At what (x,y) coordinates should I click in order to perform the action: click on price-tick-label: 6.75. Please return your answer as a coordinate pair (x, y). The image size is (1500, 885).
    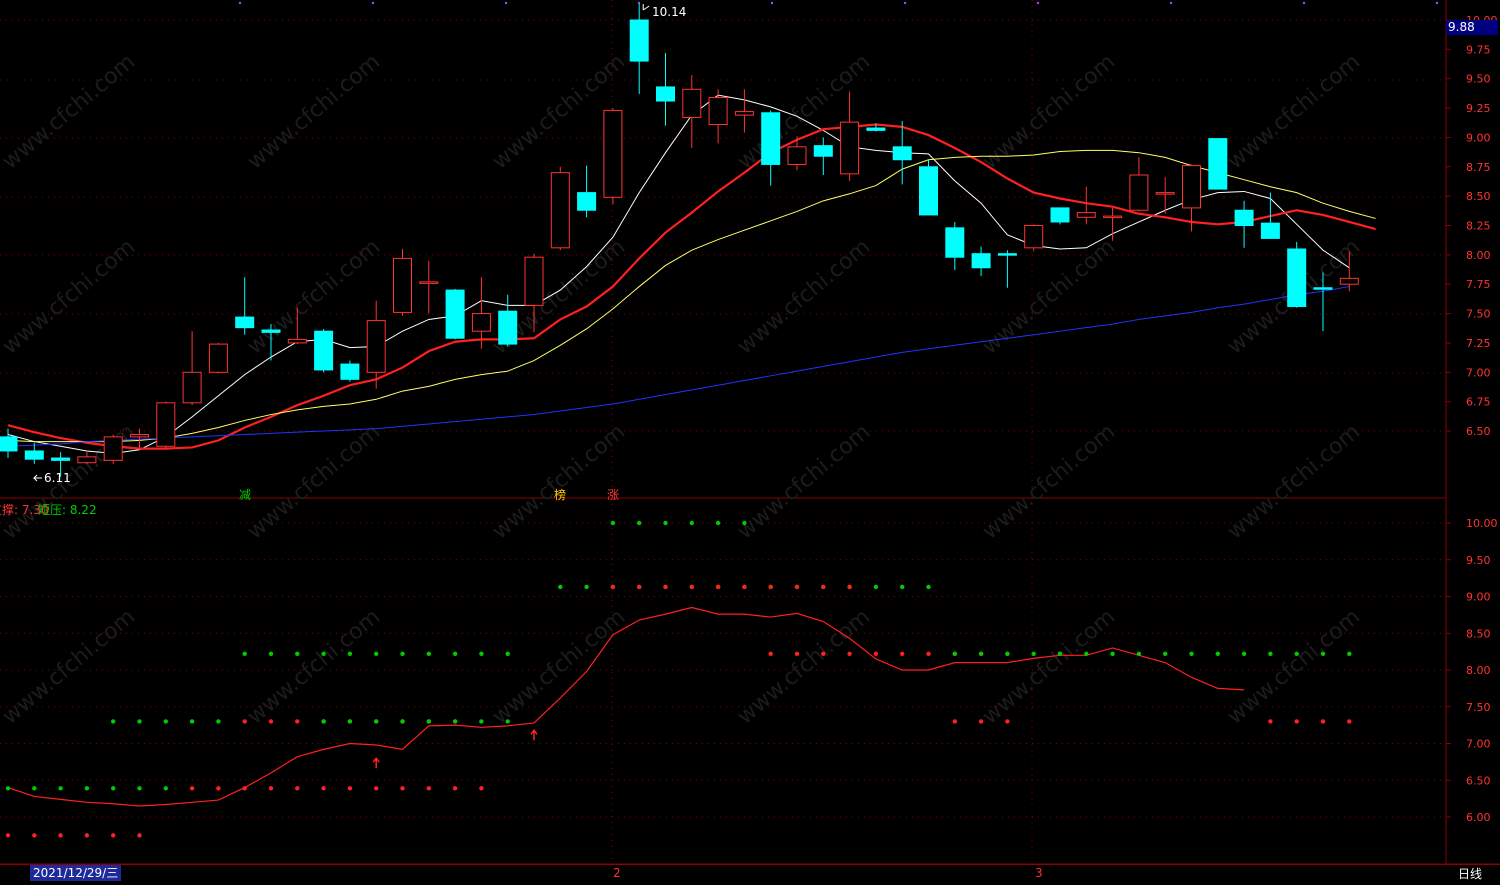
    Looking at the image, I should click on (1478, 402).